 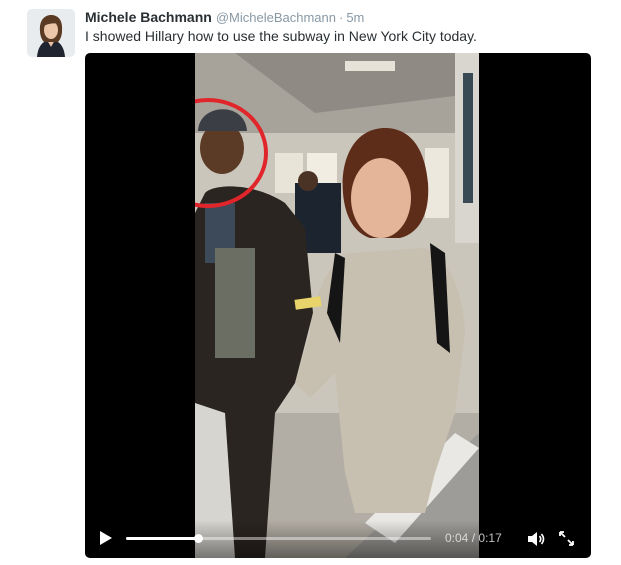 I want to click on author-handle: @MicheleBachmann, so click(x=276, y=17).